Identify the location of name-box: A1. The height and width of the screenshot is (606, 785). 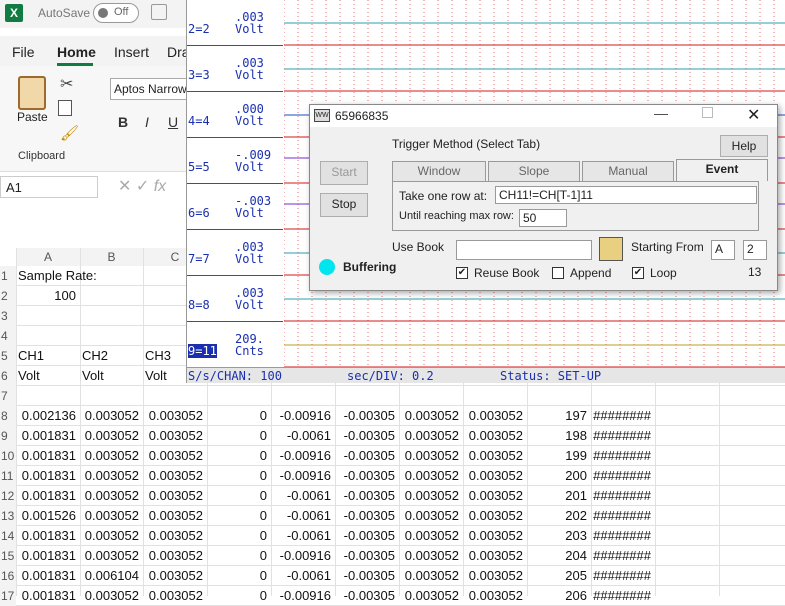
(49, 187).